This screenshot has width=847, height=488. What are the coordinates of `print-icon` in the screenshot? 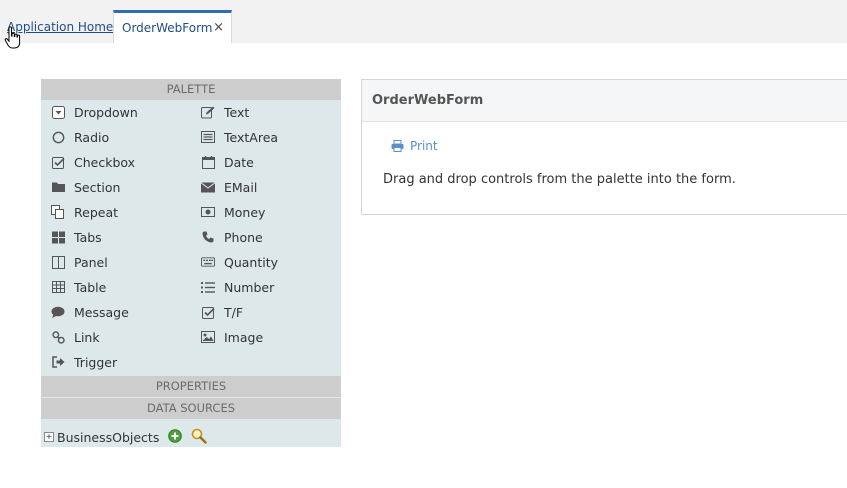 It's located at (397, 146).